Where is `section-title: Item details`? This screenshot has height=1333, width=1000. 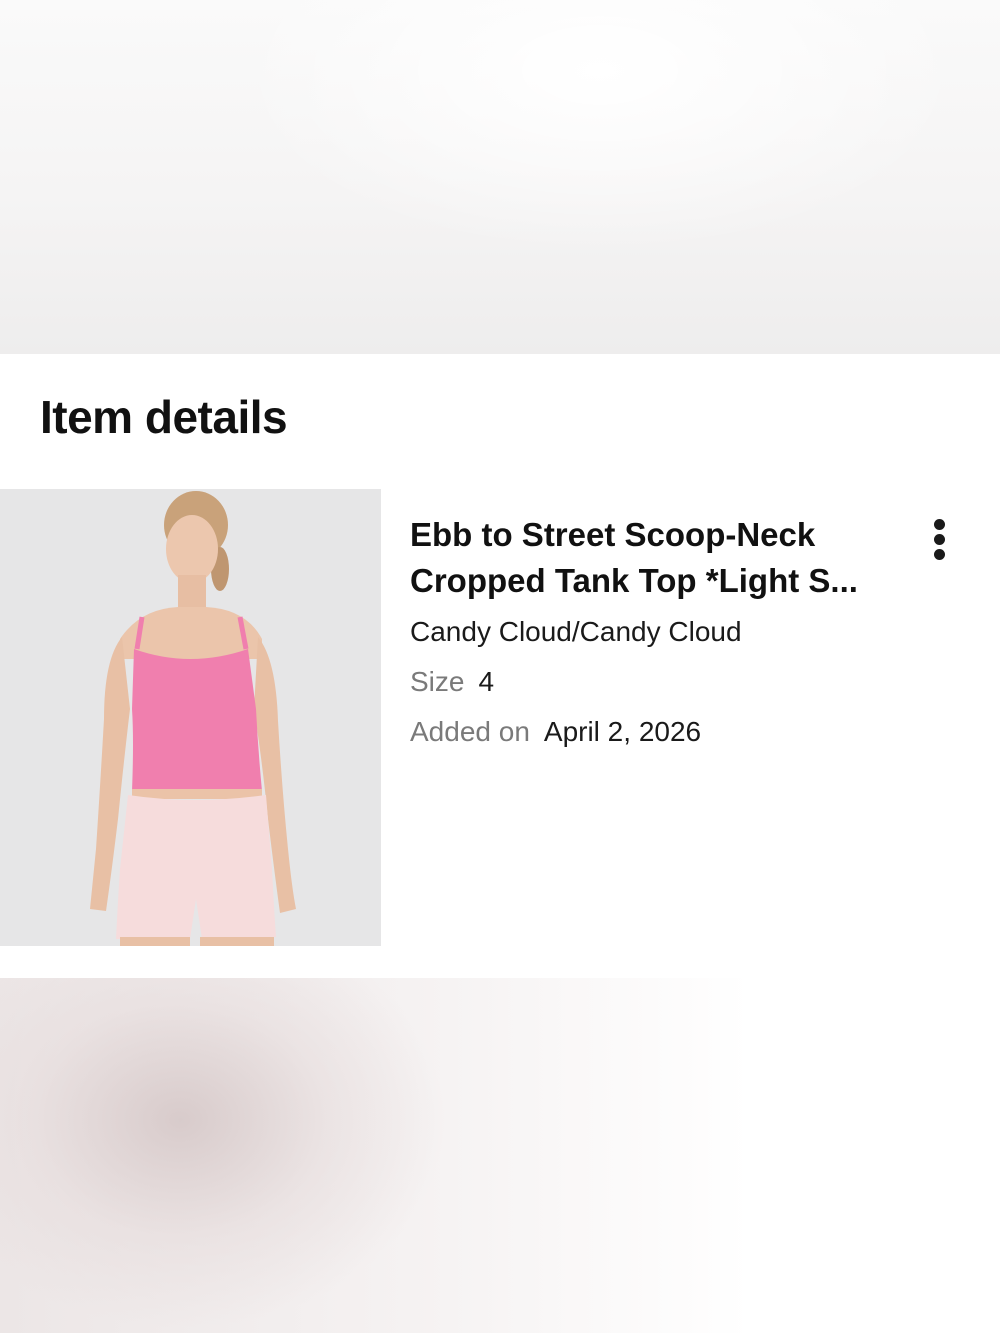 section-title: Item details is located at coordinates (164, 417).